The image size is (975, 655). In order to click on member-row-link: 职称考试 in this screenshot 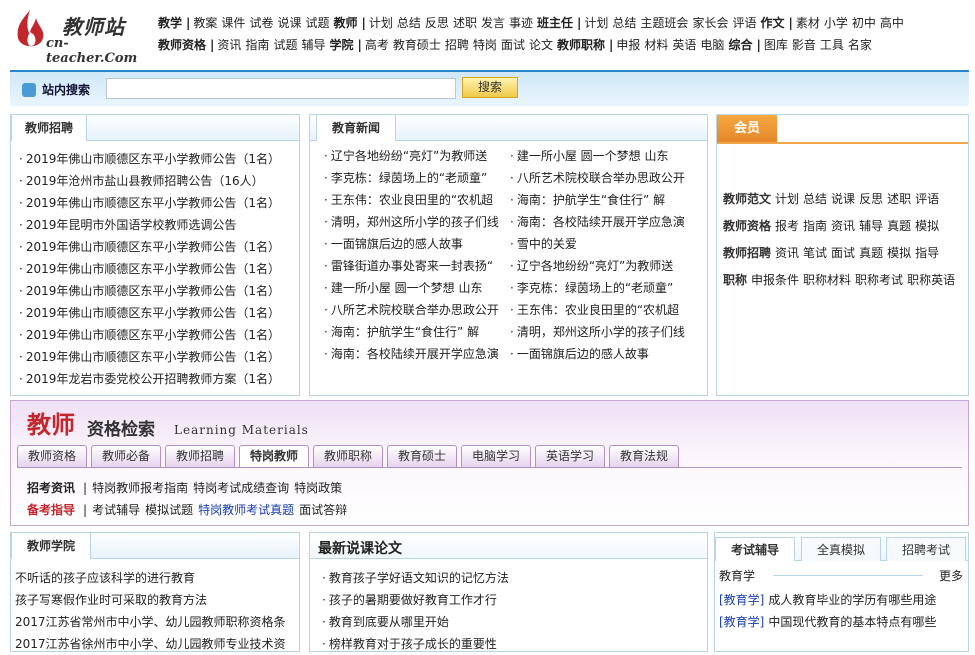, I will do `click(879, 280)`.